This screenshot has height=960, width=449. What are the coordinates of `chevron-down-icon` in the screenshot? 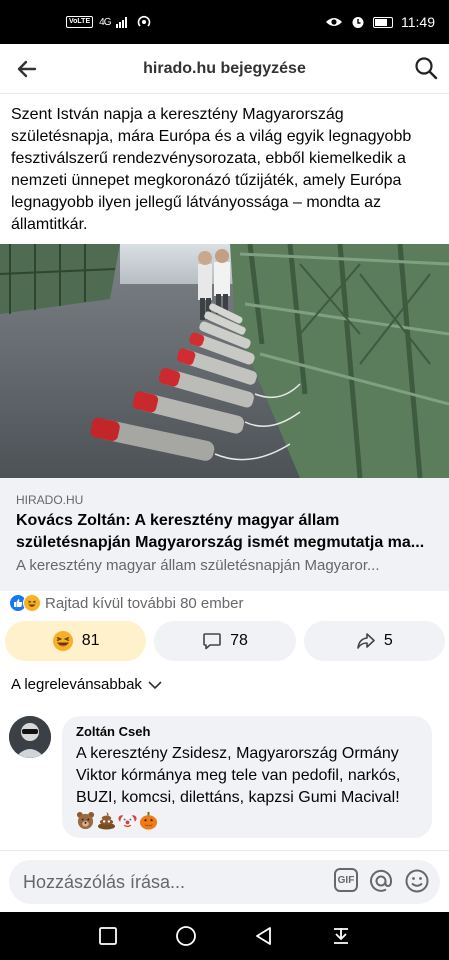 It's located at (155, 684).